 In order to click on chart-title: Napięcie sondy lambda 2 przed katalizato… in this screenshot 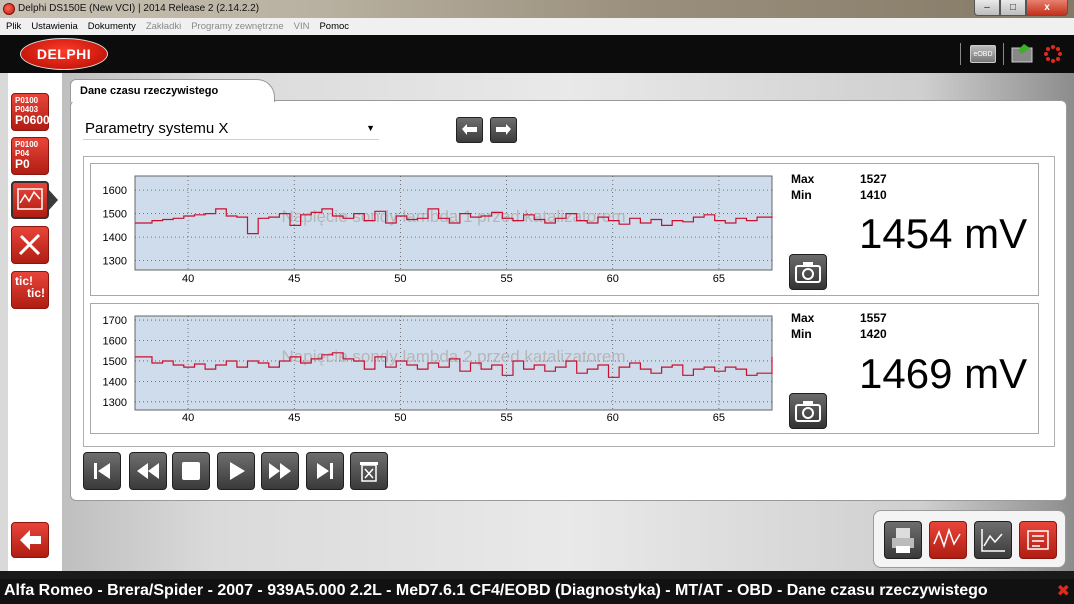, I will do `click(454, 356)`.